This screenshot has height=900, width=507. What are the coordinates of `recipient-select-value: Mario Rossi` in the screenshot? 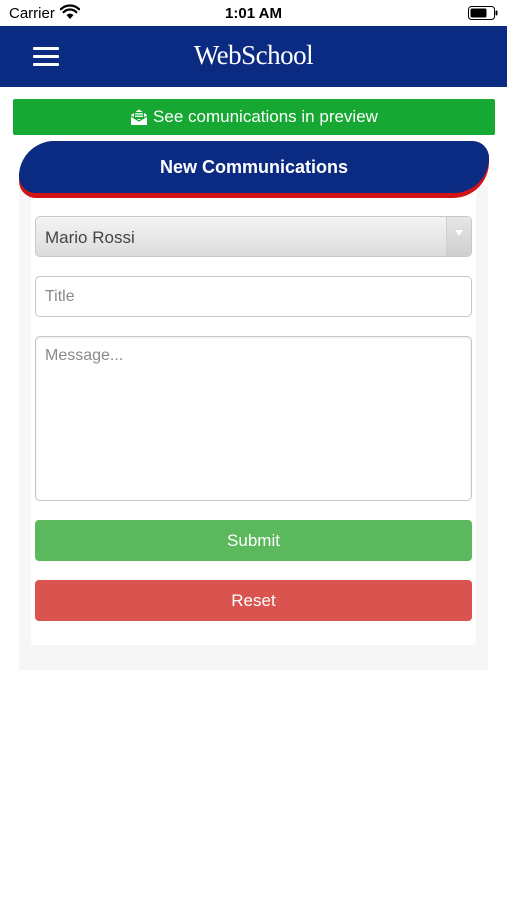 It's located at (90, 237).